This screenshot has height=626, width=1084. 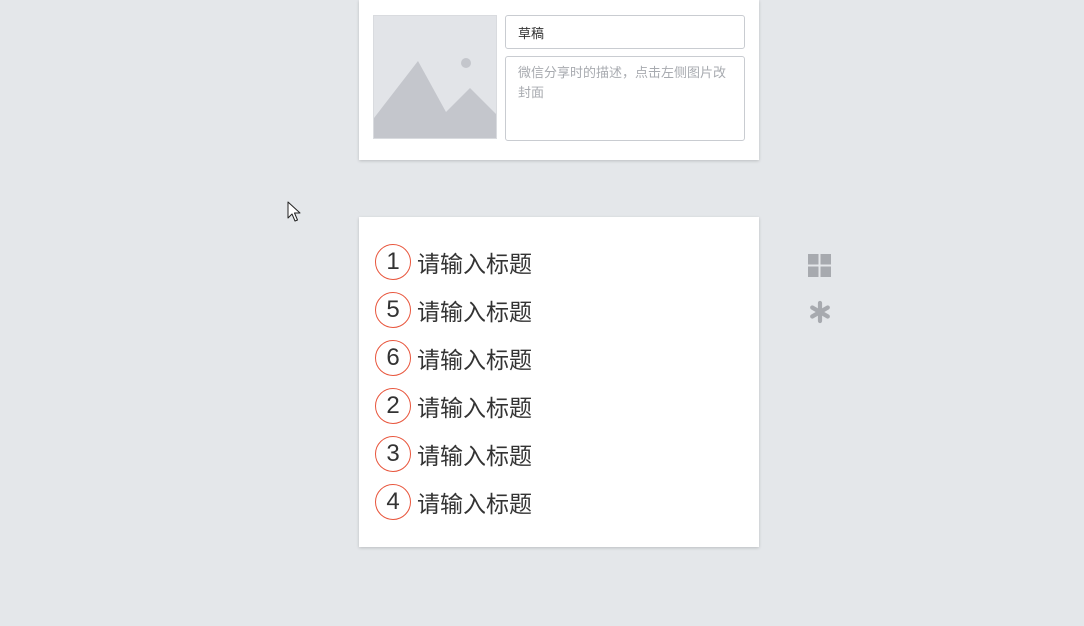 I want to click on list-item: 4 请输入标题, so click(x=453, y=502).